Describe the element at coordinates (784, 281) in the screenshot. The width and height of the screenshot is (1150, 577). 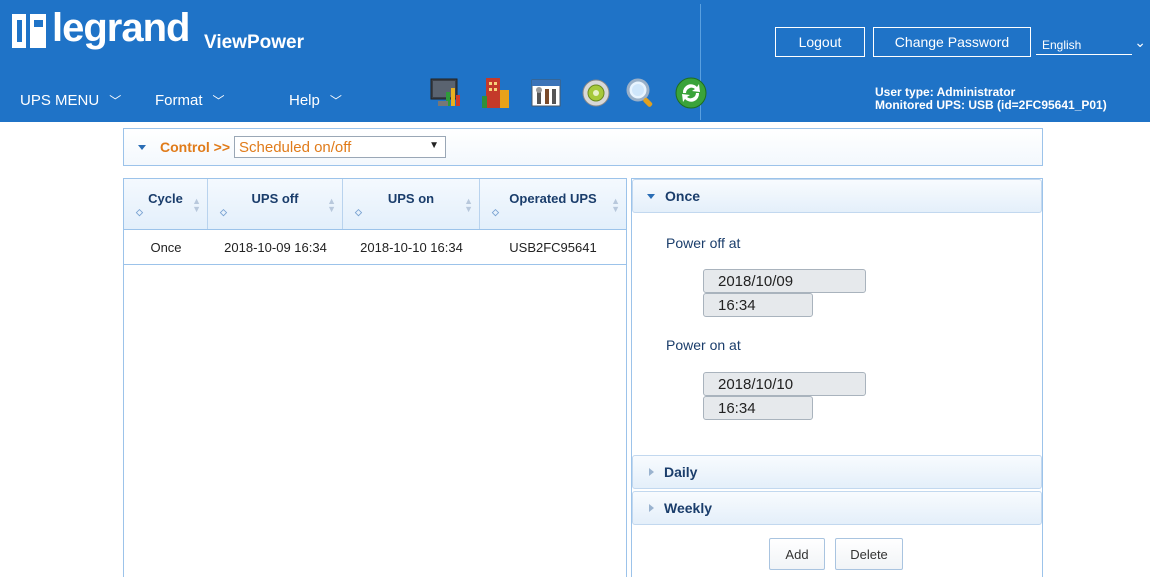
I see `power-off-date-field: 2018/10/09` at that location.